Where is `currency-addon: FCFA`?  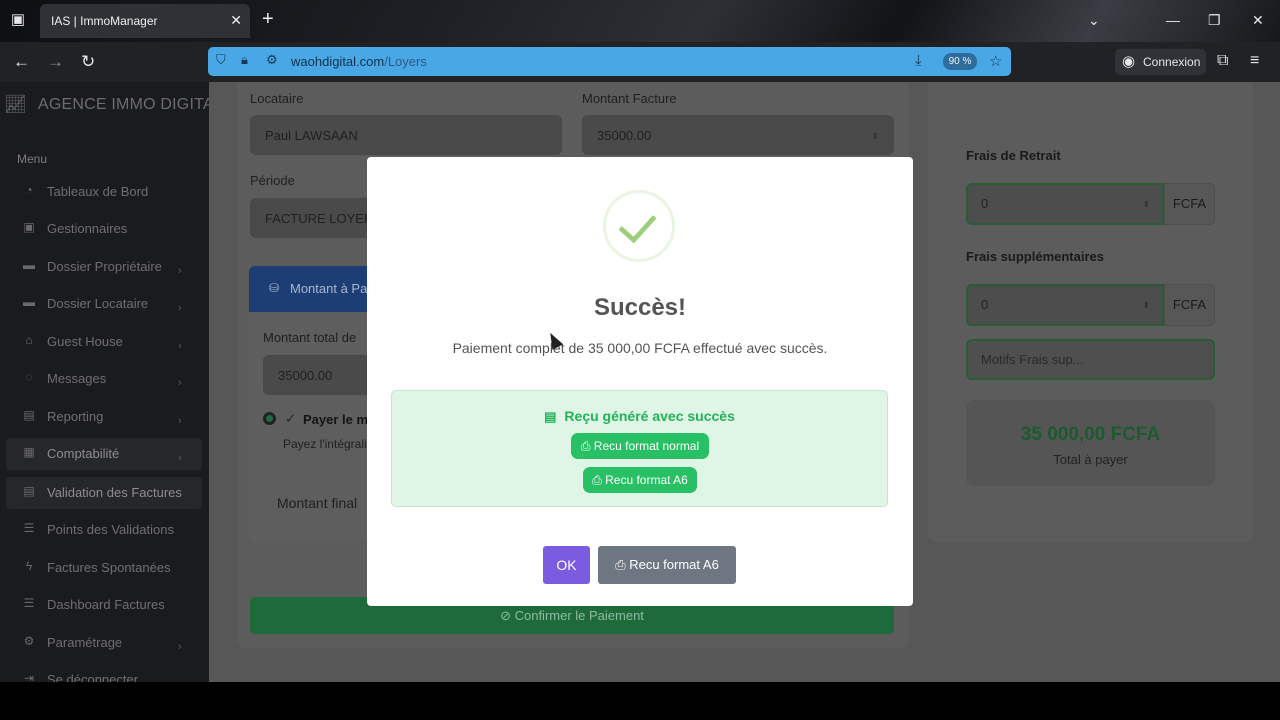
currency-addon: FCFA is located at coordinates (1189, 204).